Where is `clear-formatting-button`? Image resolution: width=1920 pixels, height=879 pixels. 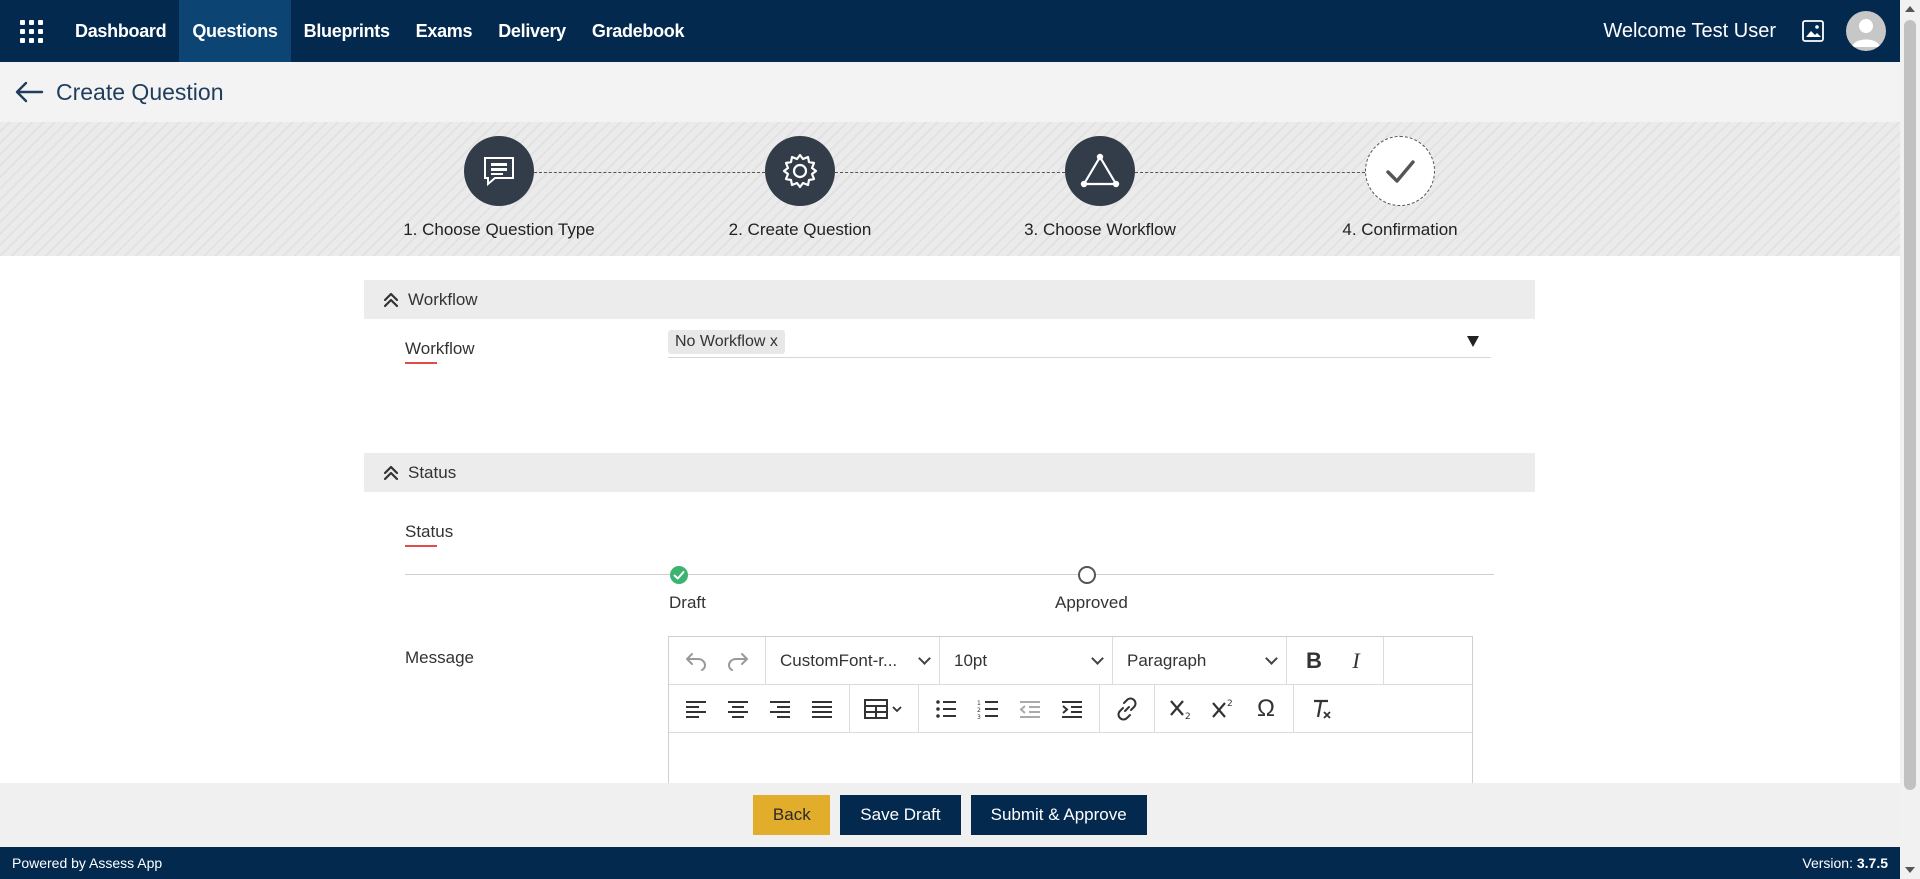
clear-formatting-button is located at coordinates (1321, 709).